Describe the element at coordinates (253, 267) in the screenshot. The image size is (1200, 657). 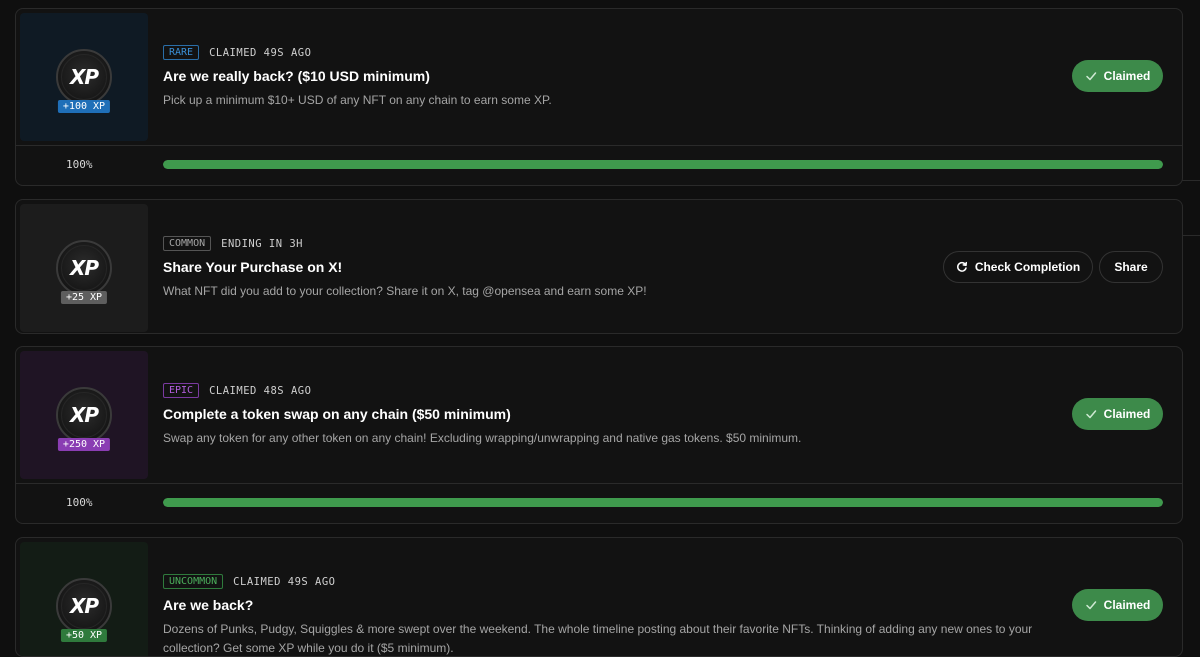
I see `quest-title: Share Your Purchase on X!` at that location.